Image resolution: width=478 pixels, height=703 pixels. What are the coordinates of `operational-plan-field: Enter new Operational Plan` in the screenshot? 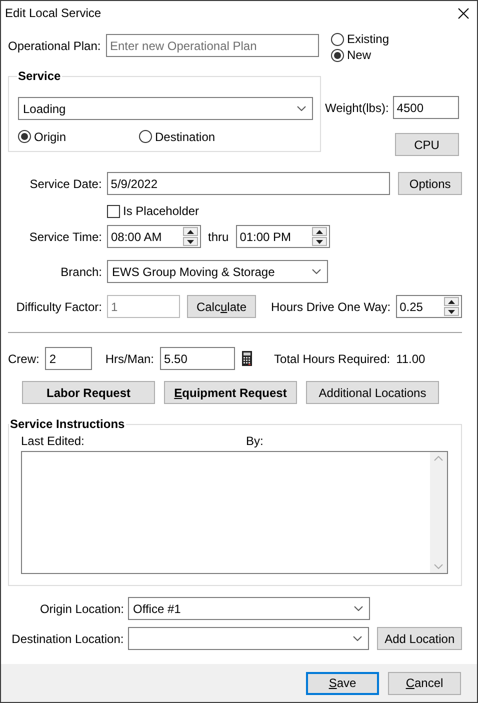 It's located at (212, 45).